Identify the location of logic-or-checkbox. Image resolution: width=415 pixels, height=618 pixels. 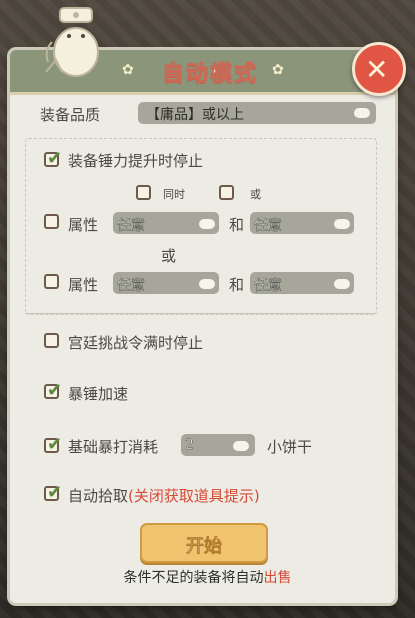
(226, 192).